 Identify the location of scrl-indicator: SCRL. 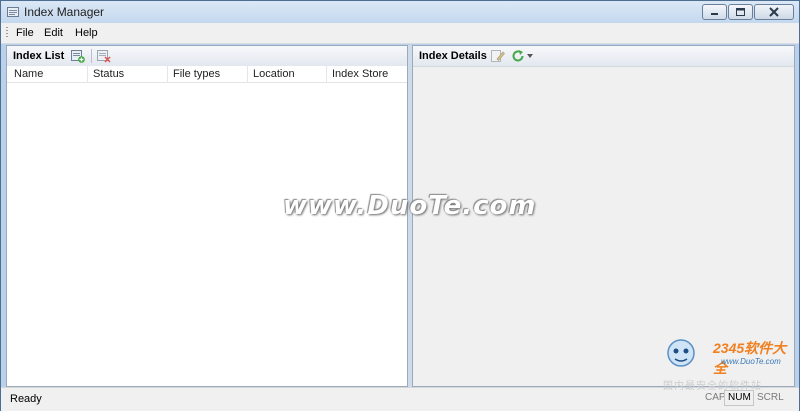
(770, 397).